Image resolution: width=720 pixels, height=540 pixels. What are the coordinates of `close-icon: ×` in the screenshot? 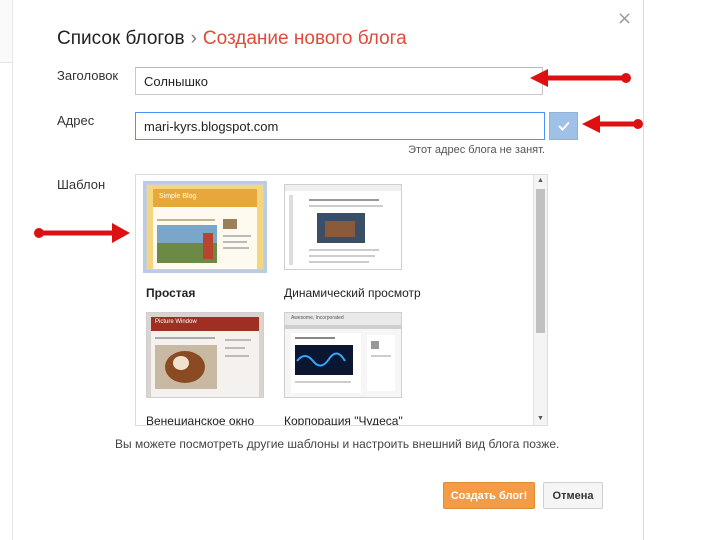 It's located at (624, 19).